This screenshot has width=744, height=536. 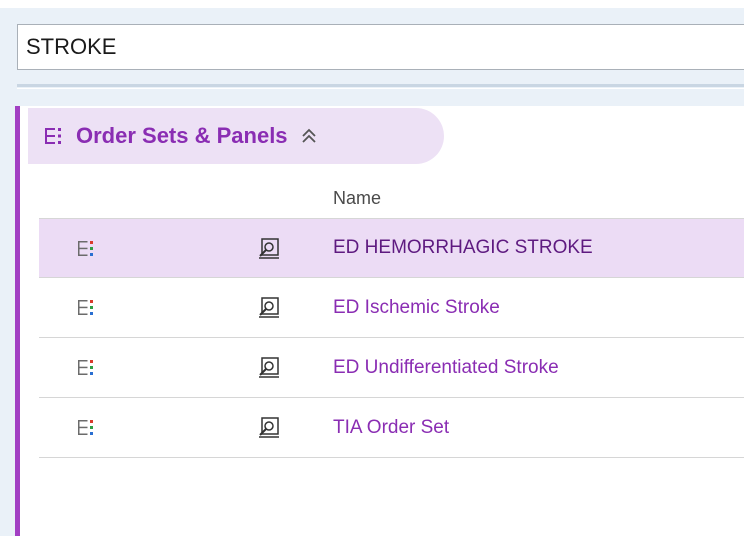 I want to click on search-field, so click(x=380, y=47).